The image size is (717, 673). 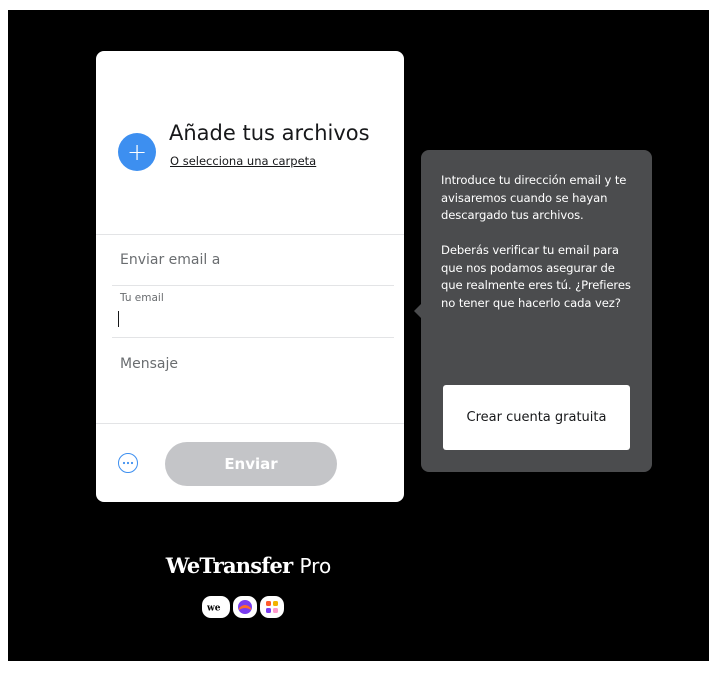 What do you see at coordinates (229, 565) in the screenshot?
I see `brand-name: WeTransfer` at bounding box center [229, 565].